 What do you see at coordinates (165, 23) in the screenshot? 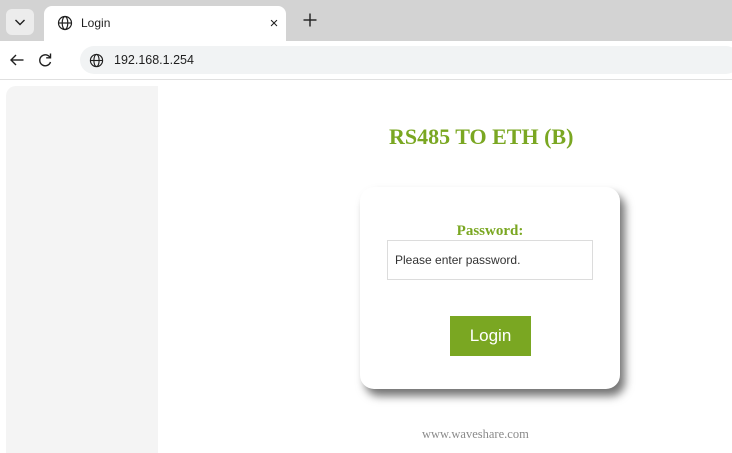
I see `browser-tab: Login ×` at bounding box center [165, 23].